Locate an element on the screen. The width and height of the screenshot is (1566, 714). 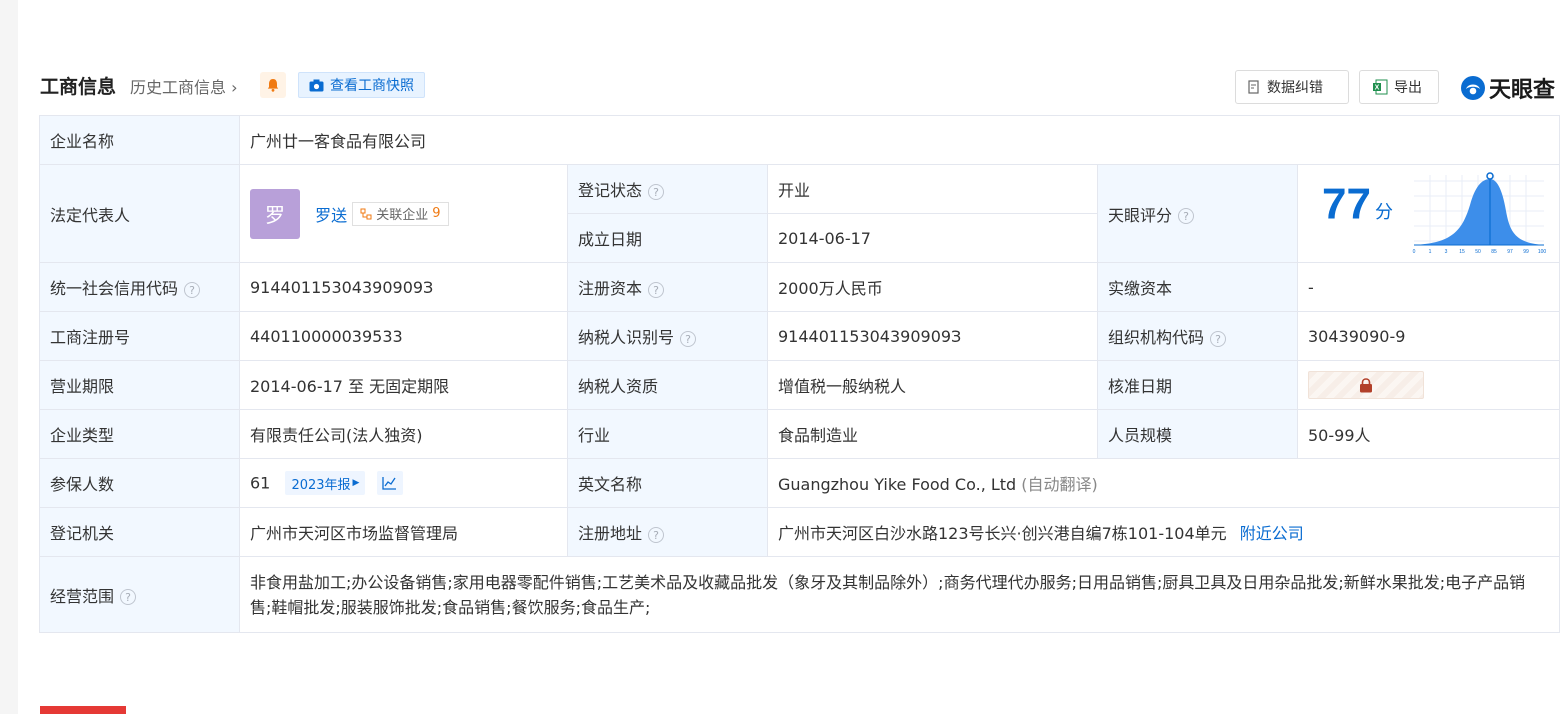
avatar: 罗 is located at coordinates (275, 213).